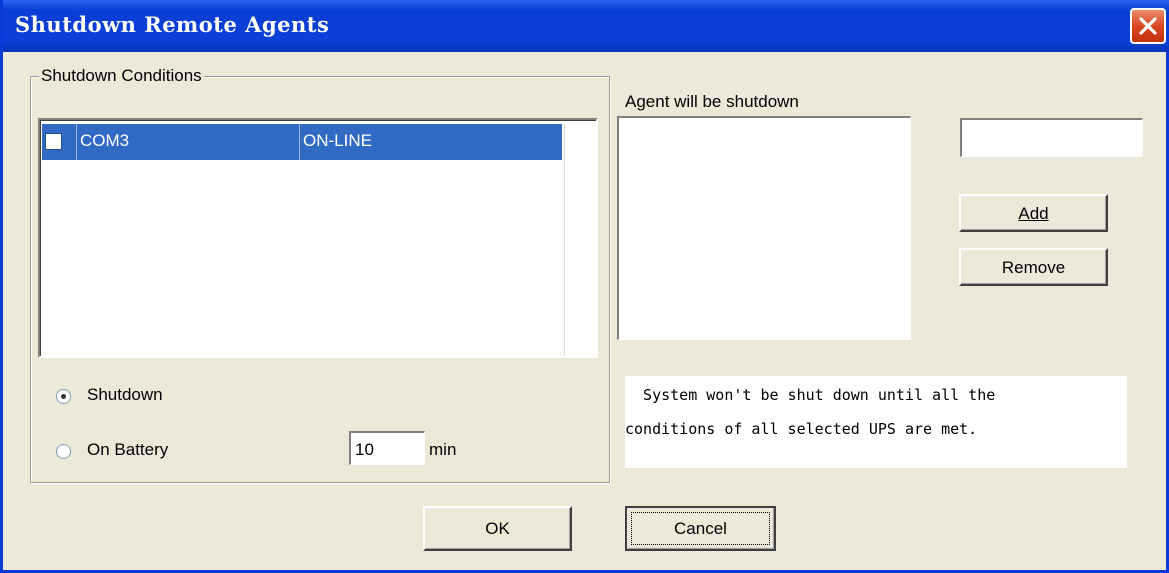 The image size is (1169, 573). I want to click on on-battery-radio, so click(63, 451).